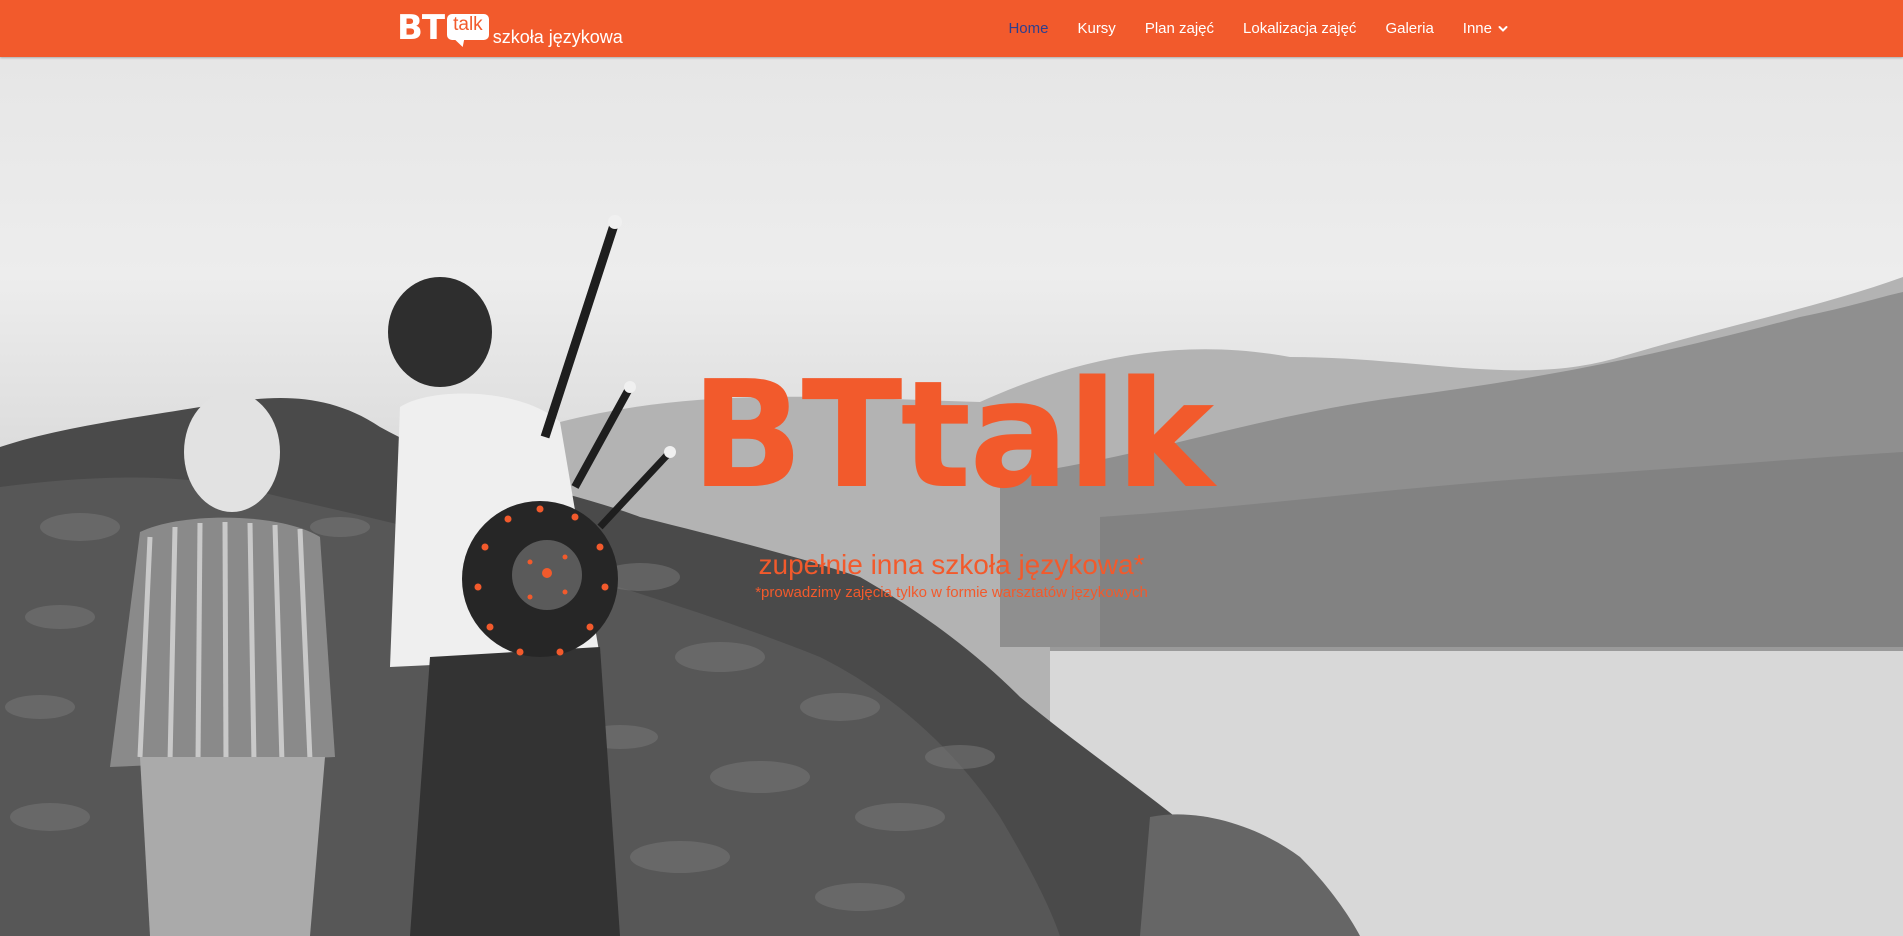 This screenshot has height=936, width=1903. What do you see at coordinates (1028, 28) in the screenshot?
I see `nav-item-home: Home` at bounding box center [1028, 28].